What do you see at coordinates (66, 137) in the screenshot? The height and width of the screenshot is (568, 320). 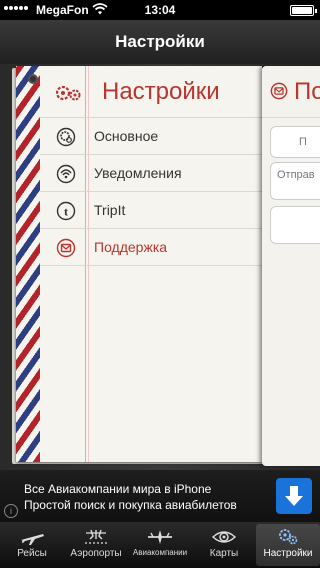 I see `settings-circle-icon` at bounding box center [66, 137].